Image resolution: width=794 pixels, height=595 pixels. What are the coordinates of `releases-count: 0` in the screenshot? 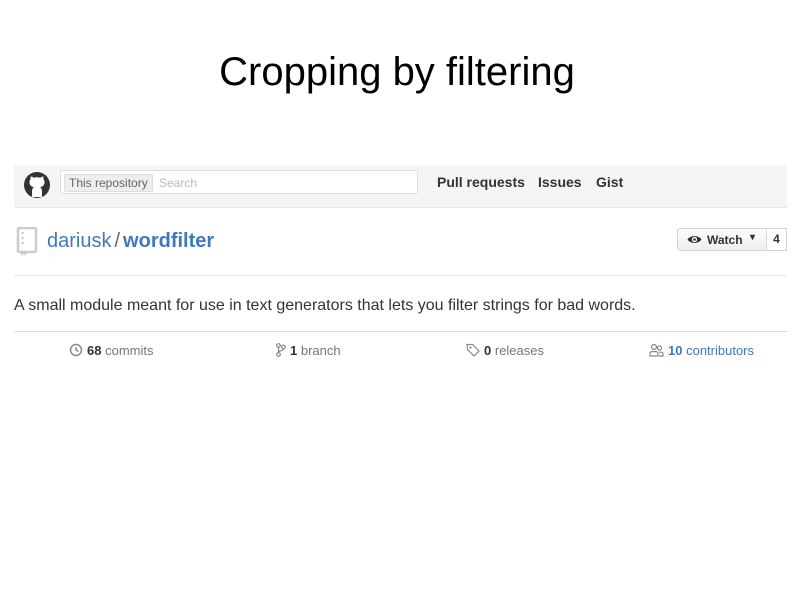 It's located at (488, 350).